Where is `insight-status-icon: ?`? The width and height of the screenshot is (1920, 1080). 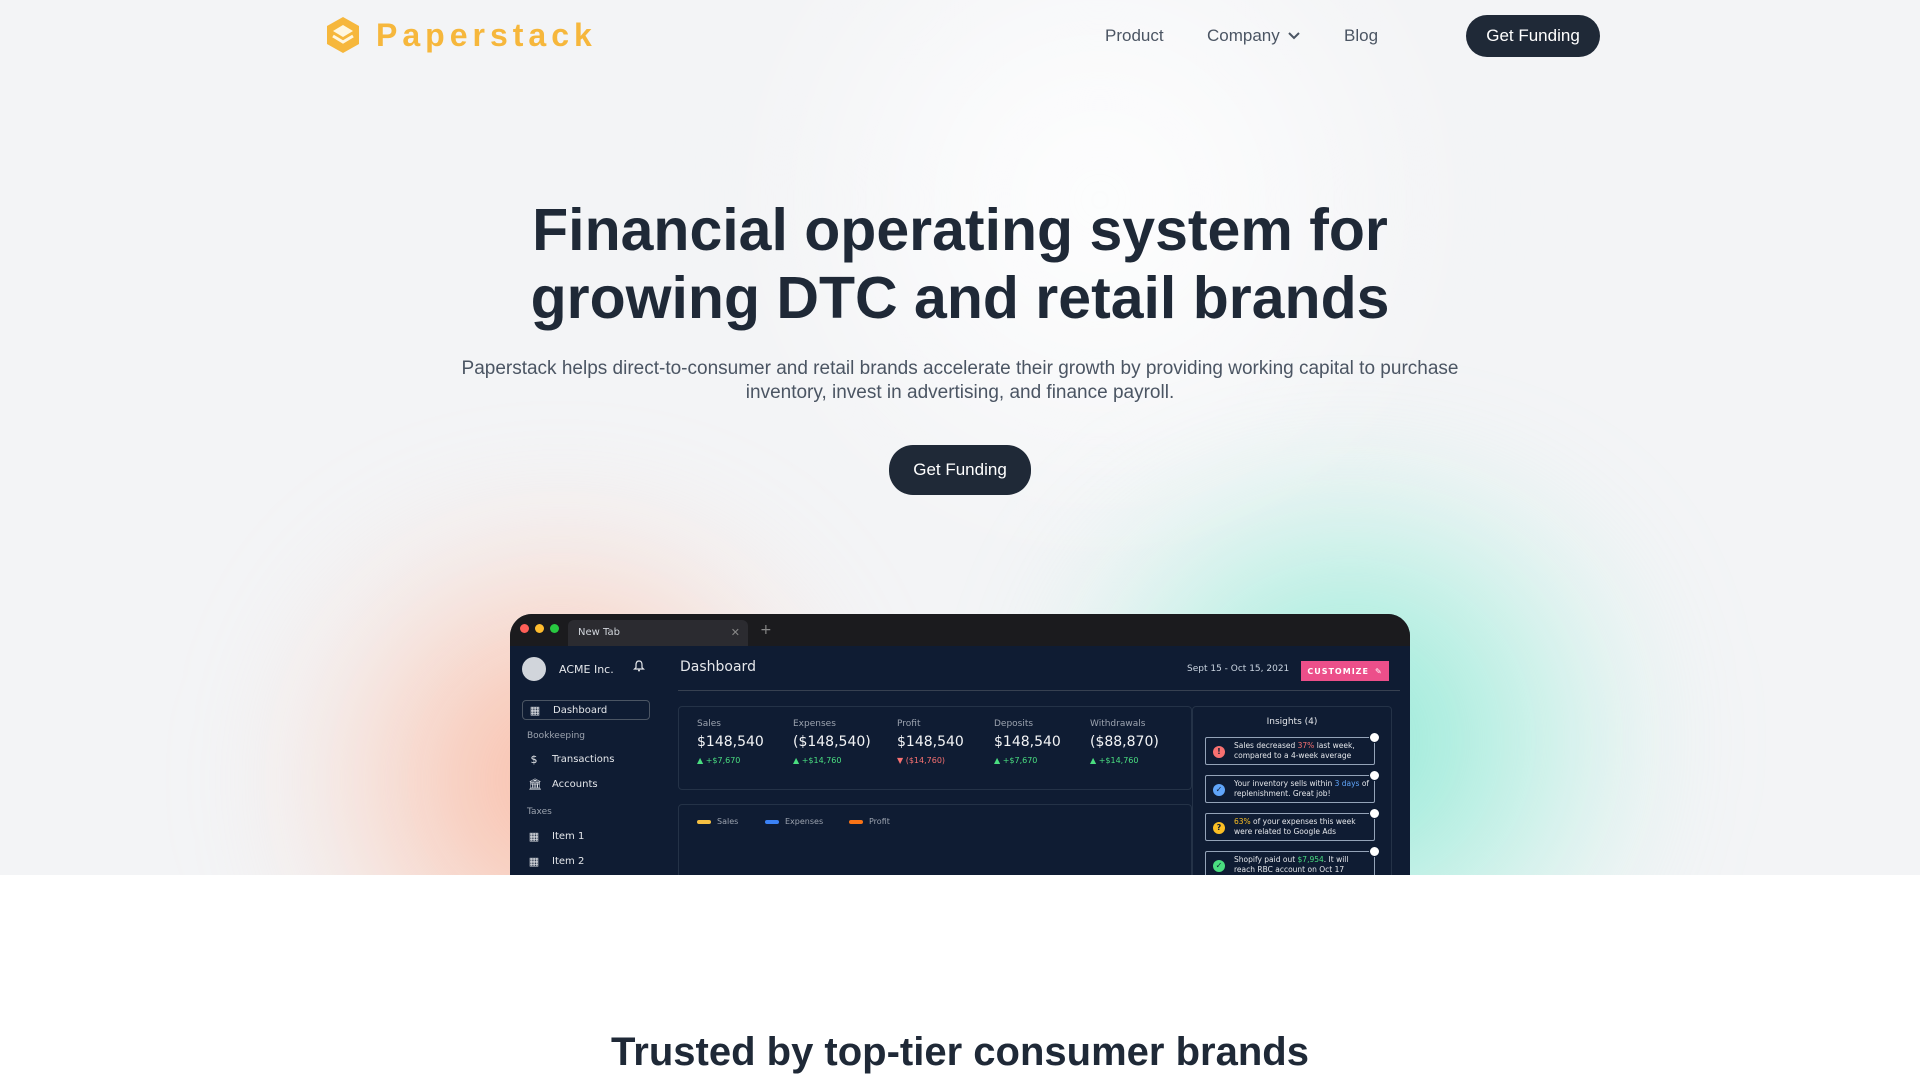
insight-status-icon: ? is located at coordinates (1219, 828).